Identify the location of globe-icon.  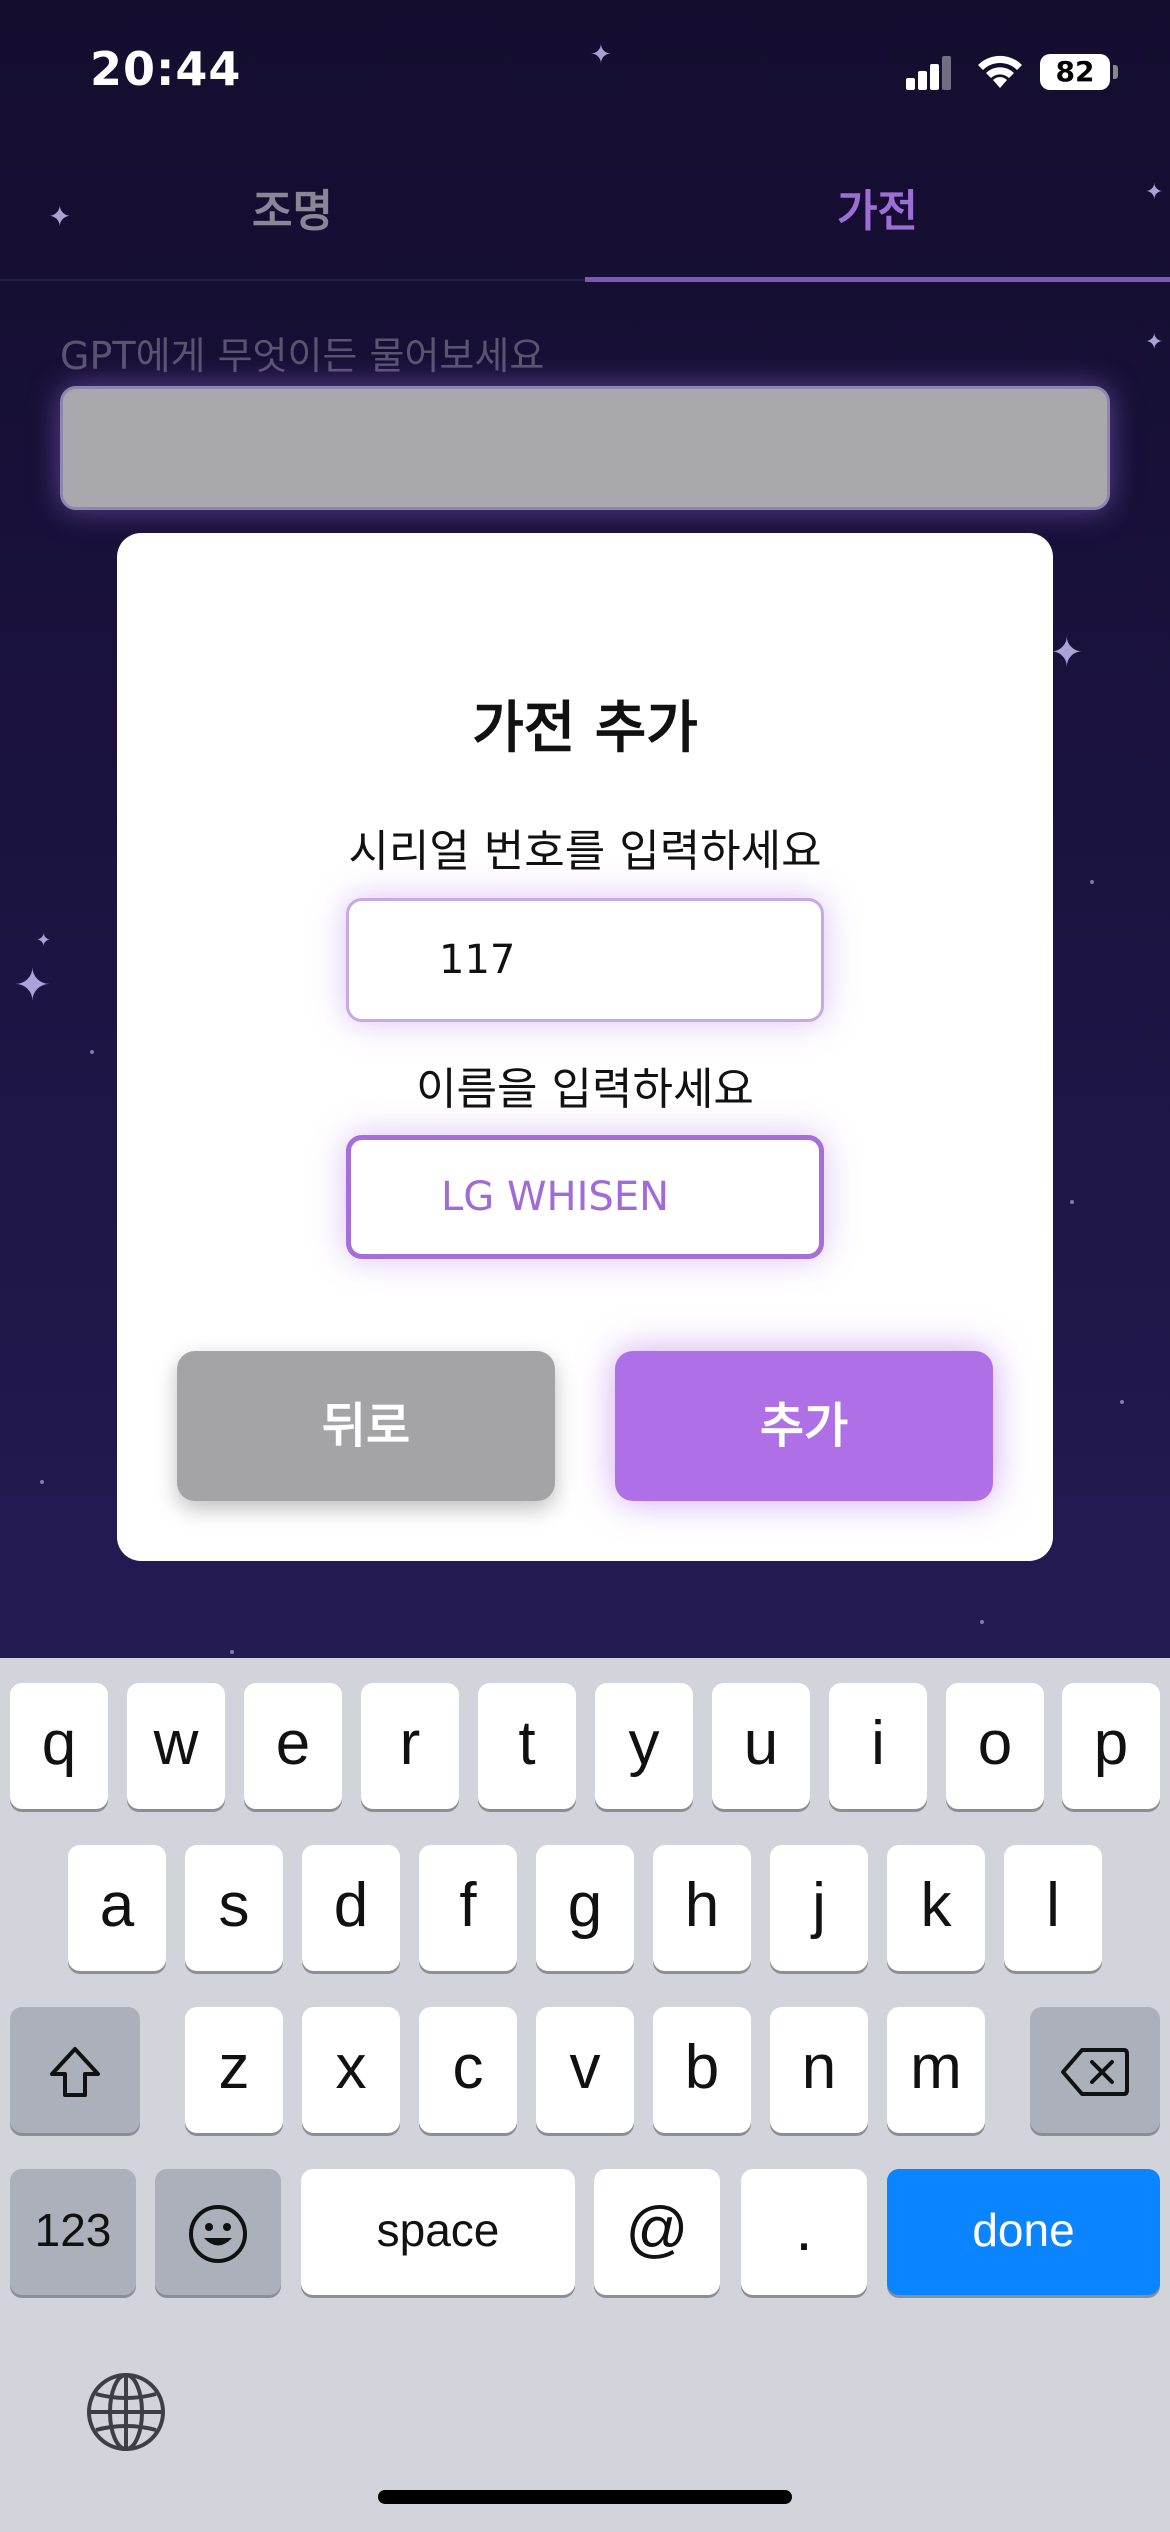
(126, 2412).